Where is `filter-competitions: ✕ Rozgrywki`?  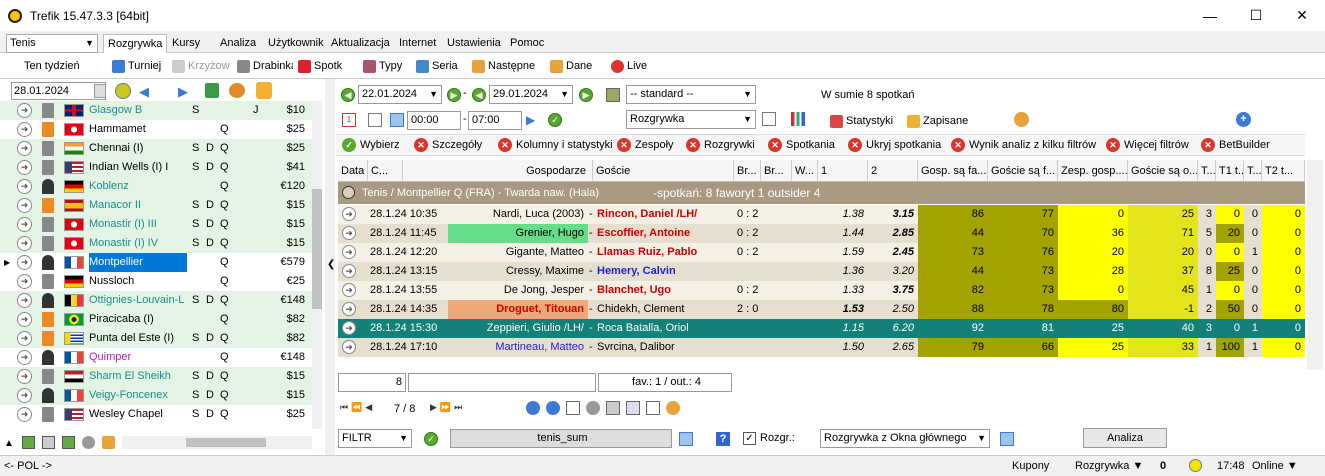
filter-competitions: ✕ Rozgrywki is located at coordinates (720, 145).